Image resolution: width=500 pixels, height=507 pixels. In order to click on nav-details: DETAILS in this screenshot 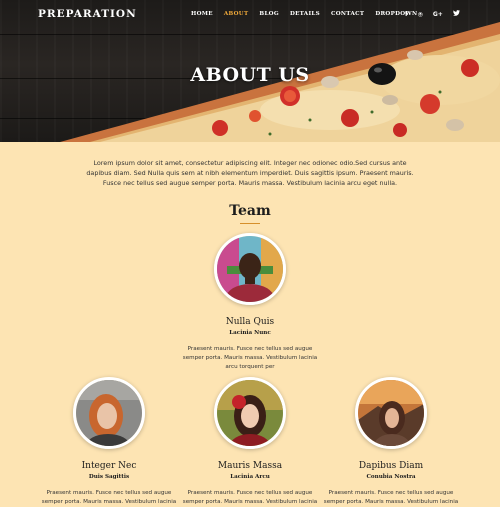, I will do `click(305, 14)`.